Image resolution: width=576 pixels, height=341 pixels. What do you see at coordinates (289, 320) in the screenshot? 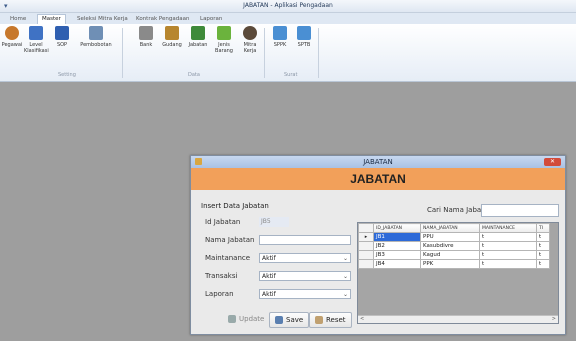
I see `save-button: Save` at bounding box center [289, 320].